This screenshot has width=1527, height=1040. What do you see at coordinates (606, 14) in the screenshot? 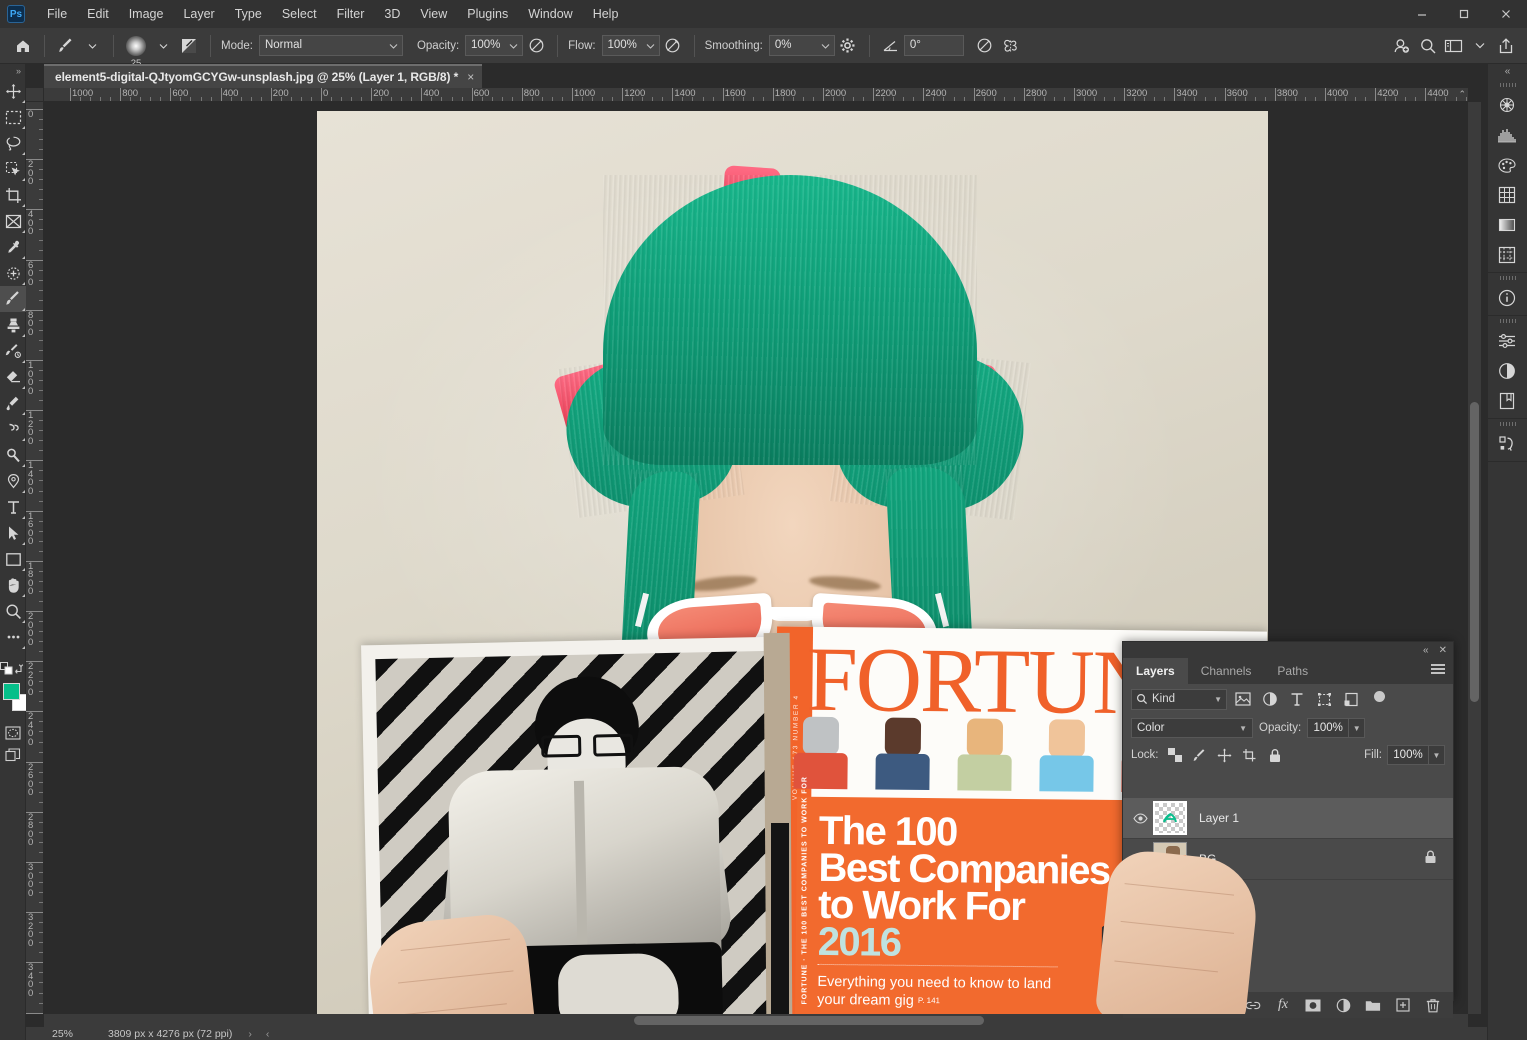
I see `menu-help: Help` at bounding box center [606, 14].